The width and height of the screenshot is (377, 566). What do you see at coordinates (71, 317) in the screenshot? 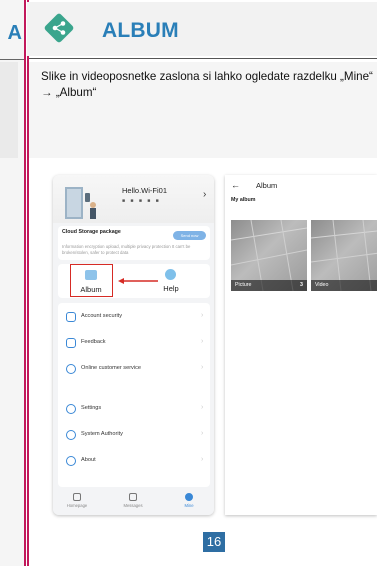
I see `shield-icon` at bounding box center [71, 317].